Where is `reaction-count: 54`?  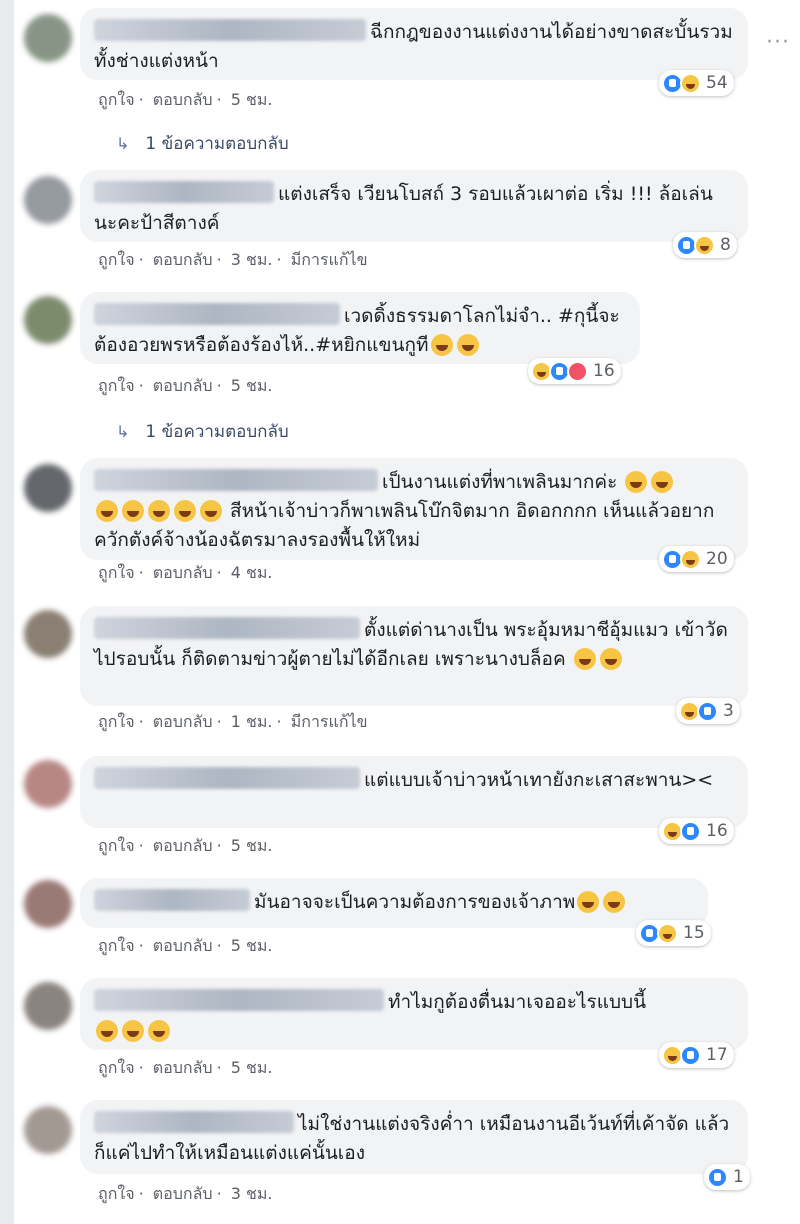
reaction-count: 54 is located at coordinates (717, 83).